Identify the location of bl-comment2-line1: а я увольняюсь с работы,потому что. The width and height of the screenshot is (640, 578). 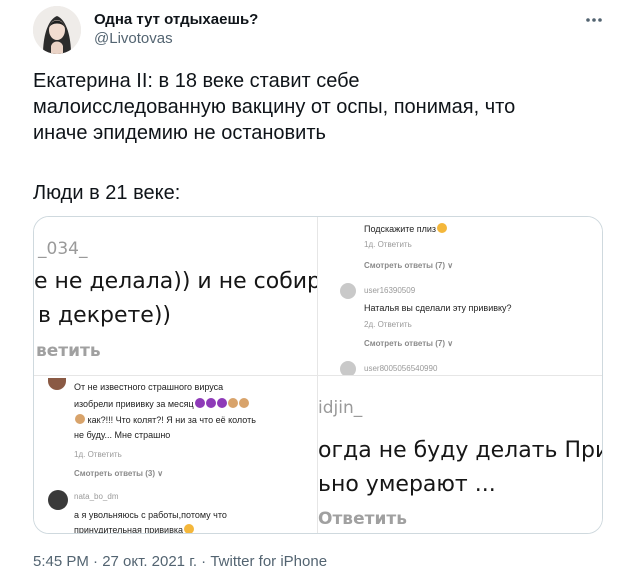
(150, 515).